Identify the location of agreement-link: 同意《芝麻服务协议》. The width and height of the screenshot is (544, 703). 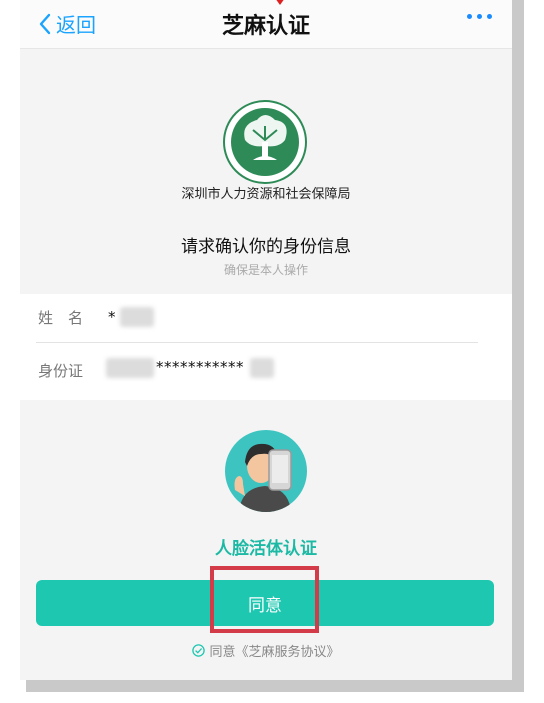
(266, 650).